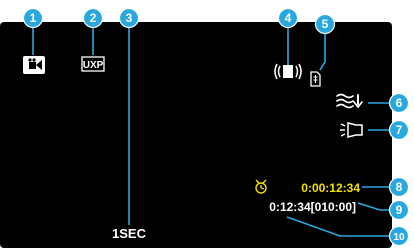 The height and width of the screenshot is (252, 414). What do you see at coordinates (330, 188) in the screenshot?
I see `elapsed-time: 0:00:12:34` at bounding box center [330, 188].